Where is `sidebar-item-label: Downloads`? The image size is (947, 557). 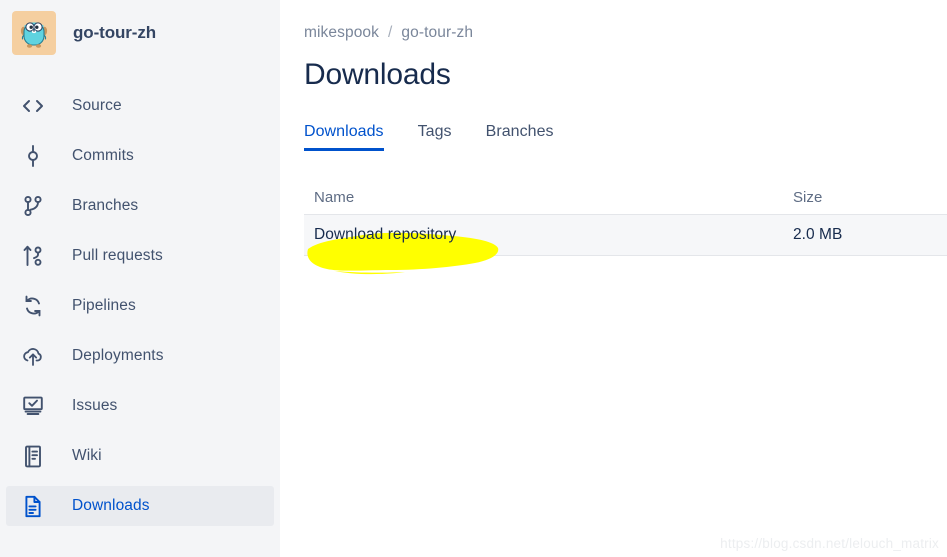
sidebar-item-label: Downloads is located at coordinates (111, 505).